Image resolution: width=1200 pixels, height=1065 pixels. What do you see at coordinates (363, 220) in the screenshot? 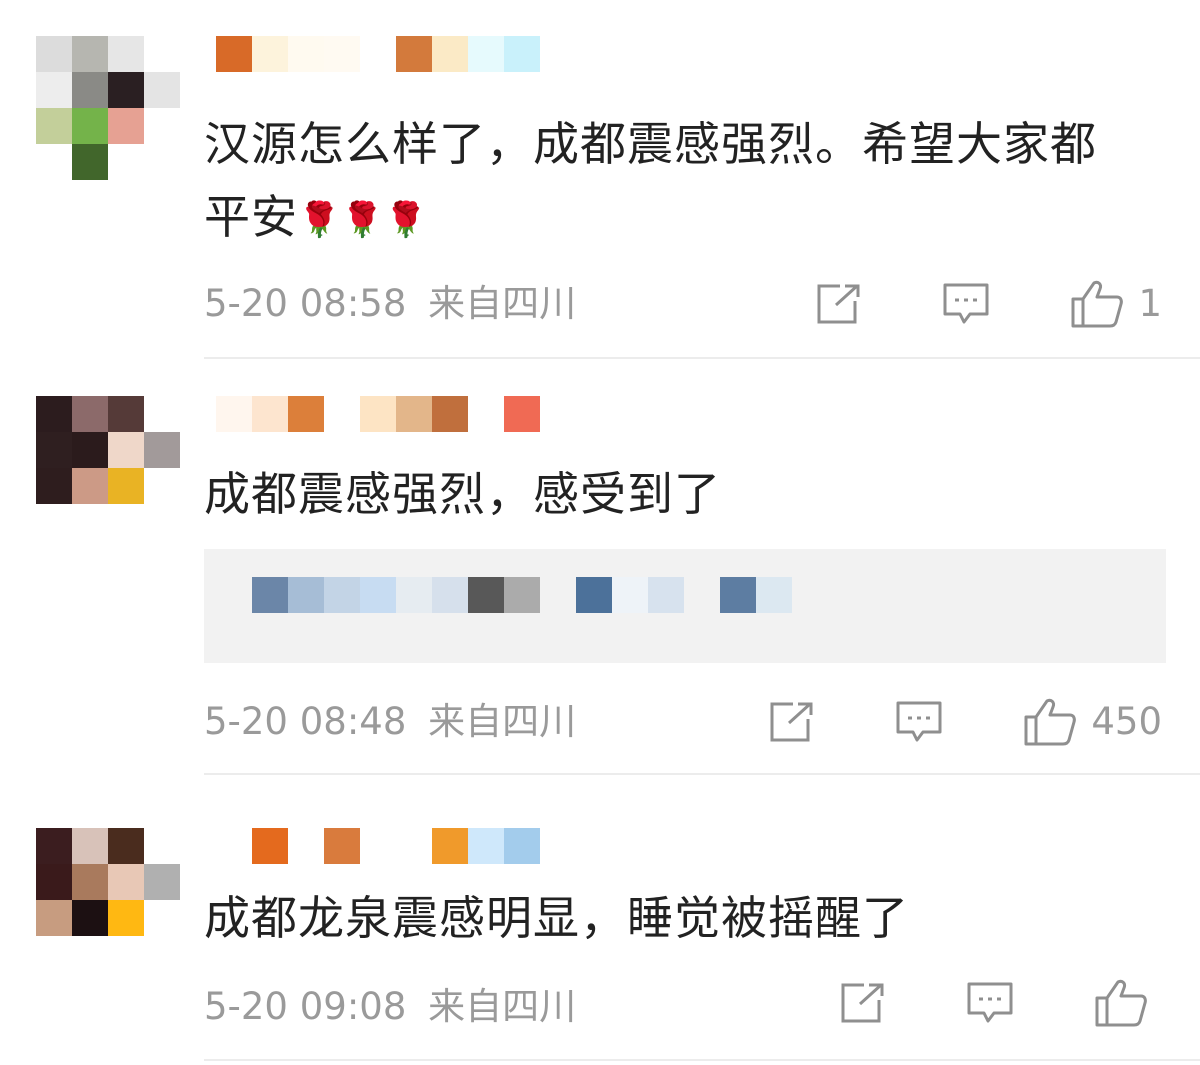
I see `rose-emoji: 🌹🌹🌹` at bounding box center [363, 220].